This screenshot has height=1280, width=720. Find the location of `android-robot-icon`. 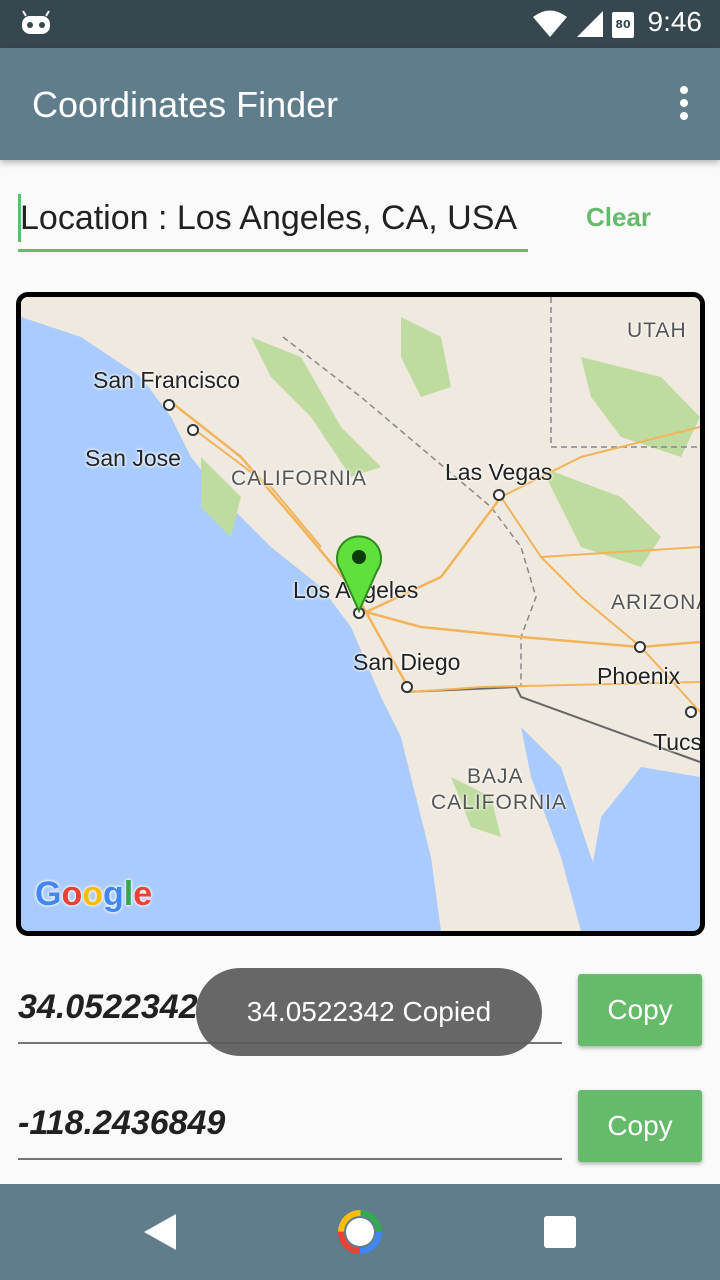

android-robot-icon is located at coordinates (36, 22).